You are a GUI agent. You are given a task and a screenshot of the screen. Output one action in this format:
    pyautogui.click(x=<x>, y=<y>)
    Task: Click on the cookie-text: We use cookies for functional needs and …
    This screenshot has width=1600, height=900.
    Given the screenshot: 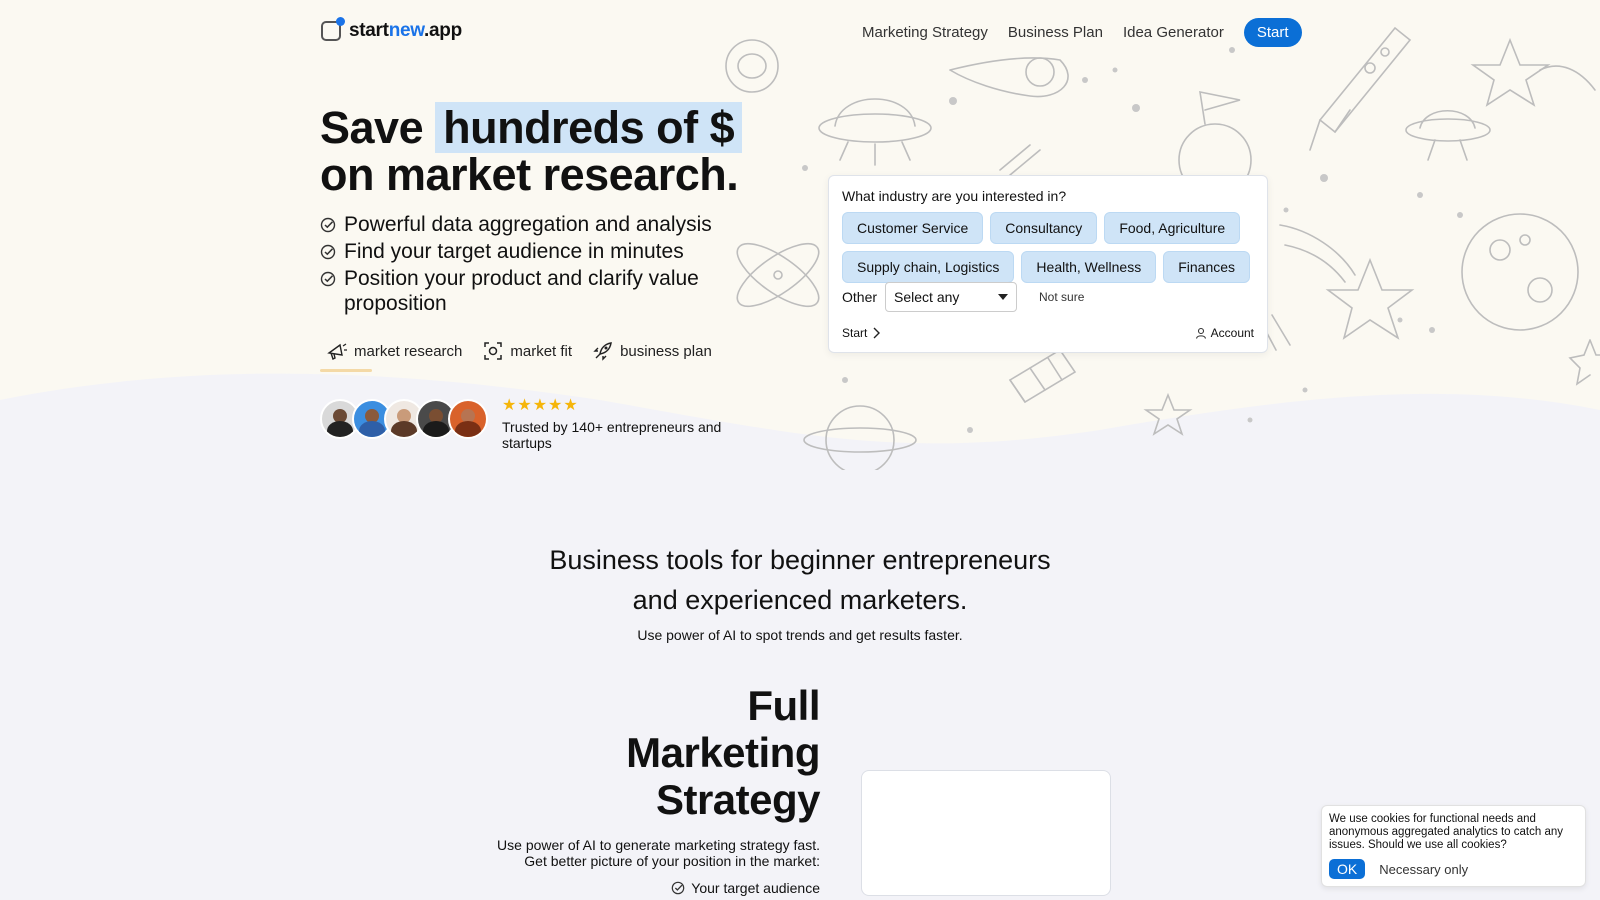 What is the action you would take?
    pyautogui.click(x=1446, y=832)
    